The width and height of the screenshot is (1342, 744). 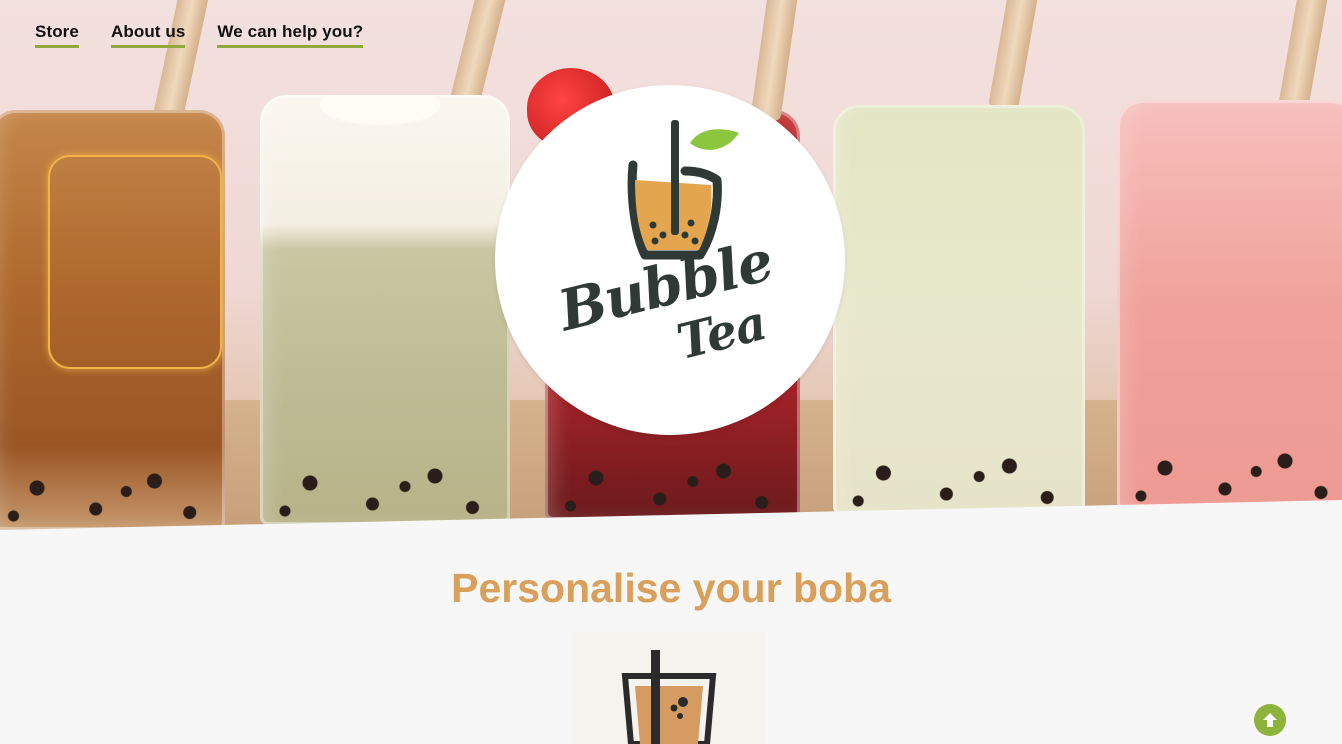 What do you see at coordinates (290, 35) in the screenshot?
I see `nav-help-link: We can help you?` at bounding box center [290, 35].